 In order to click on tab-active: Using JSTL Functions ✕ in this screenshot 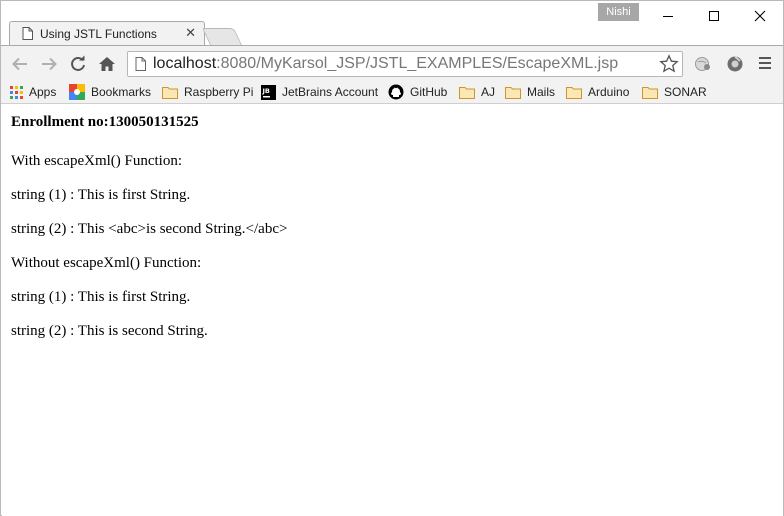, I will do `click(107, 33)`.